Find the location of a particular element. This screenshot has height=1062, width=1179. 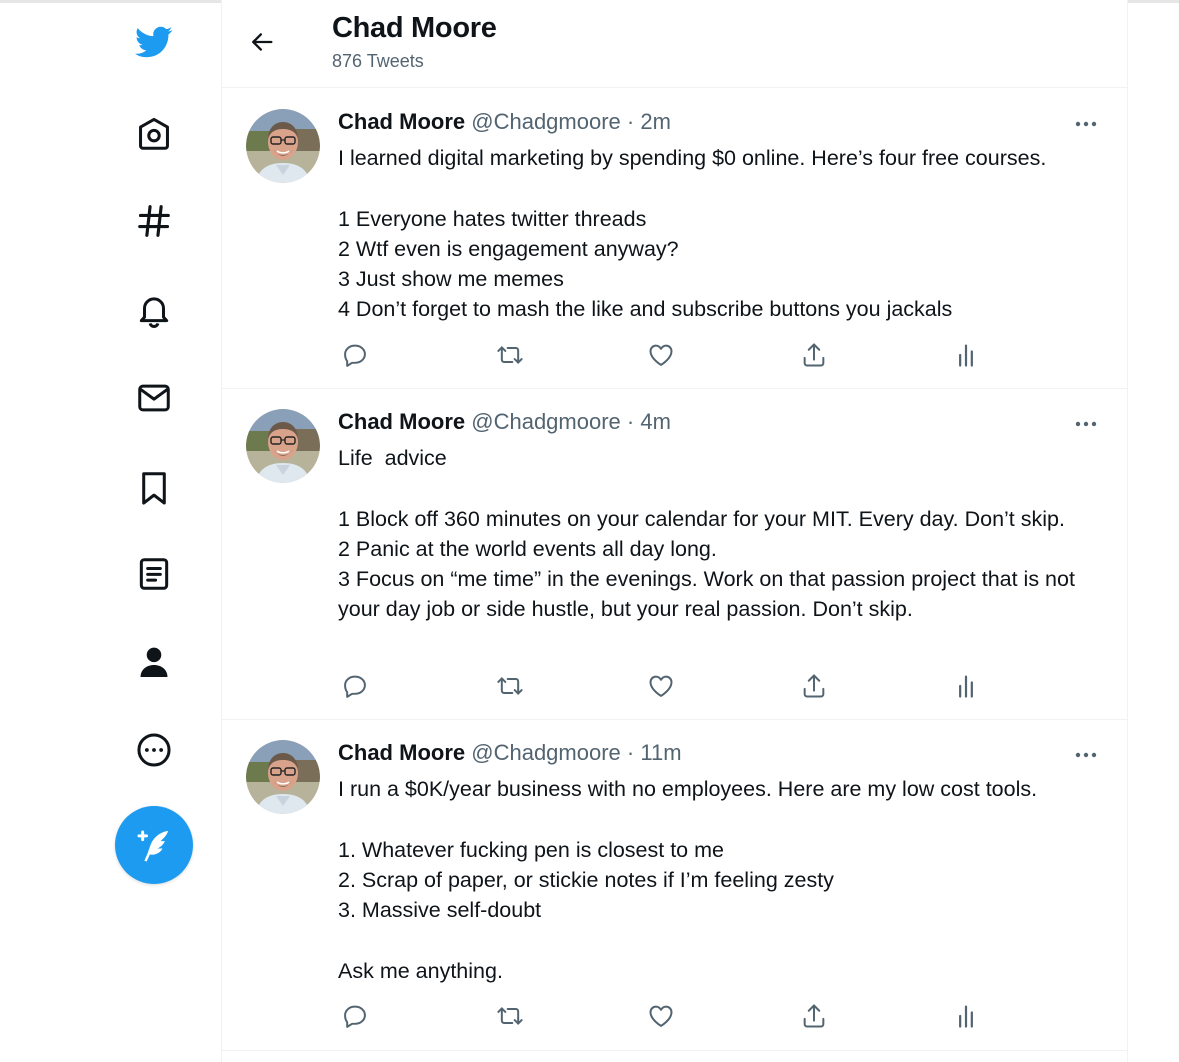

back-arrow-icon is located at coordinates (262, 42).